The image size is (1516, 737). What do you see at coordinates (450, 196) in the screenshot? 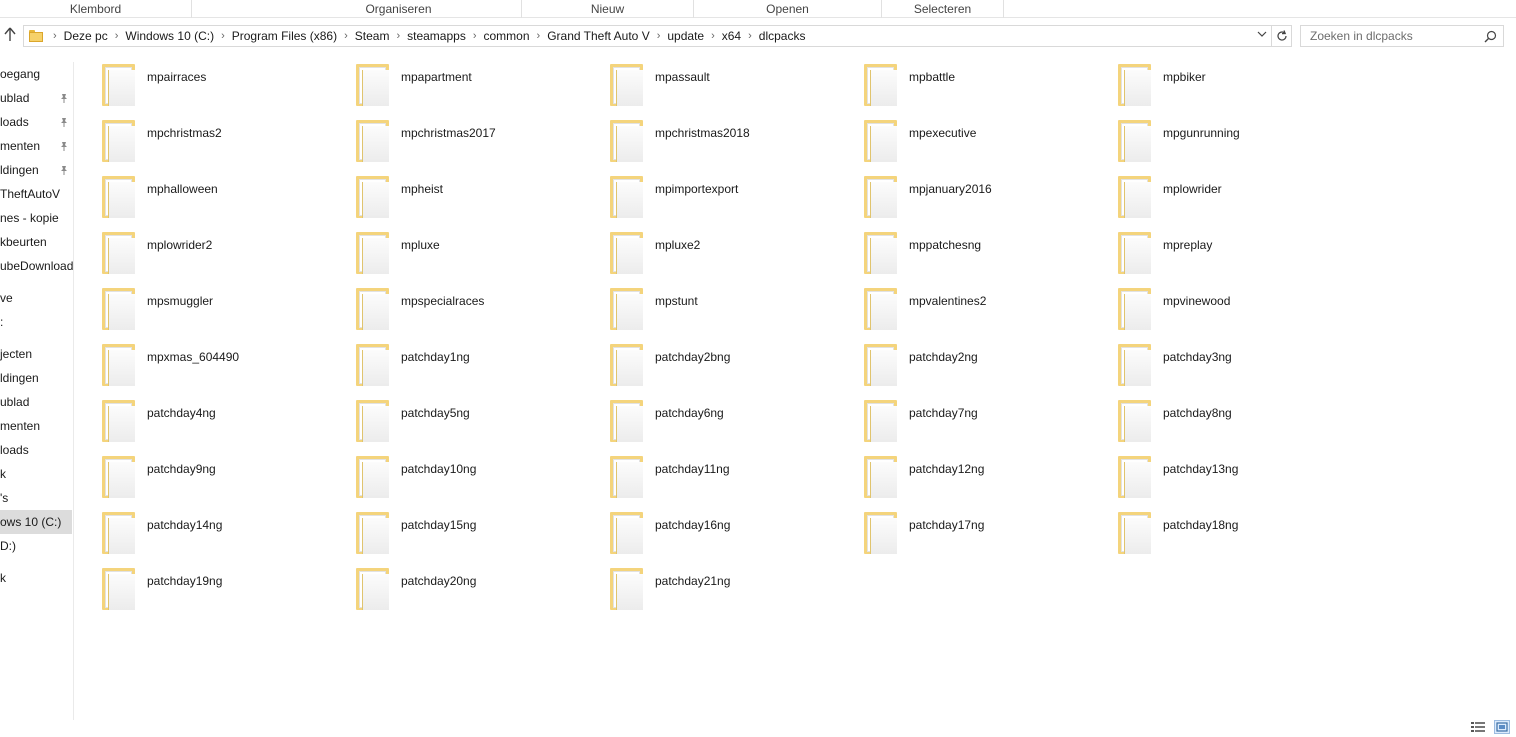
I see `folder-item: mpheist` at bounding box center [450, 196].